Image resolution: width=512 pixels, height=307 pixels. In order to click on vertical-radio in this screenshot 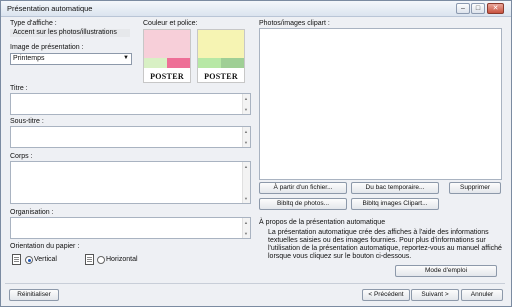, I will do `click(29, 260)`.